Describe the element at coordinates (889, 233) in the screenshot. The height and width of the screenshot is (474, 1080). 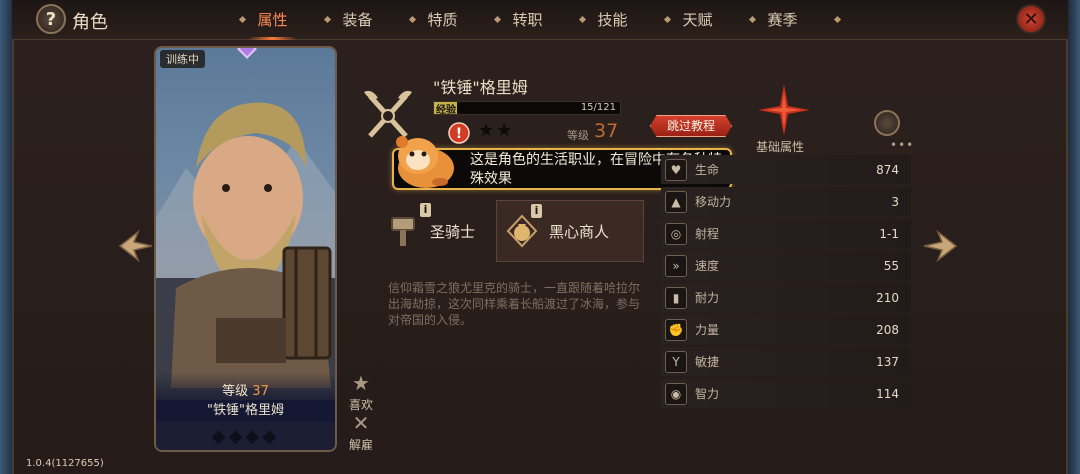
I see `stat-value: 1-1` at that location.